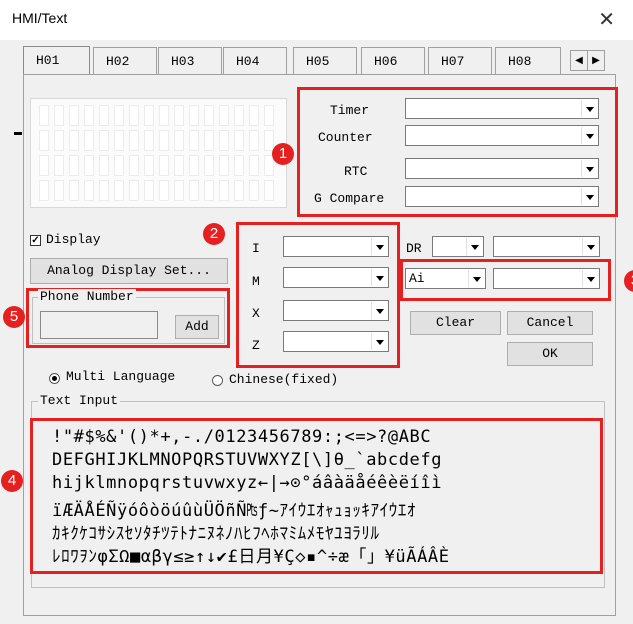 Image resolution: width=633 pixels, height=624 pixels. I want to click on text-input-title: Text Input, so click(79, 400).